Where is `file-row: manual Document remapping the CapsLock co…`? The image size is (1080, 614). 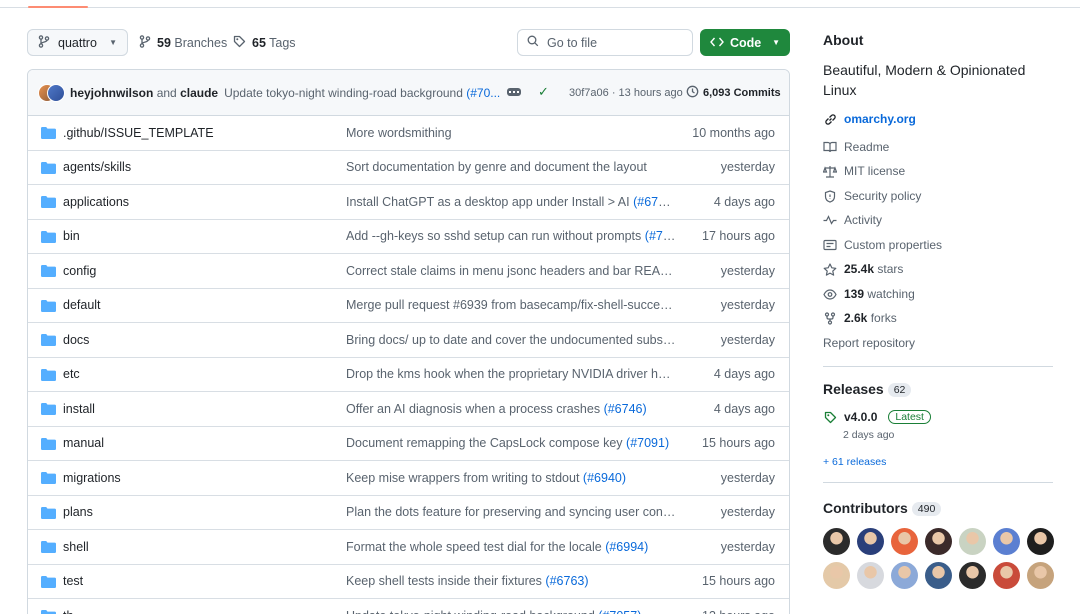
file-row: manual Document remapping the CapsLock co… is located at coordinates (408, 444).